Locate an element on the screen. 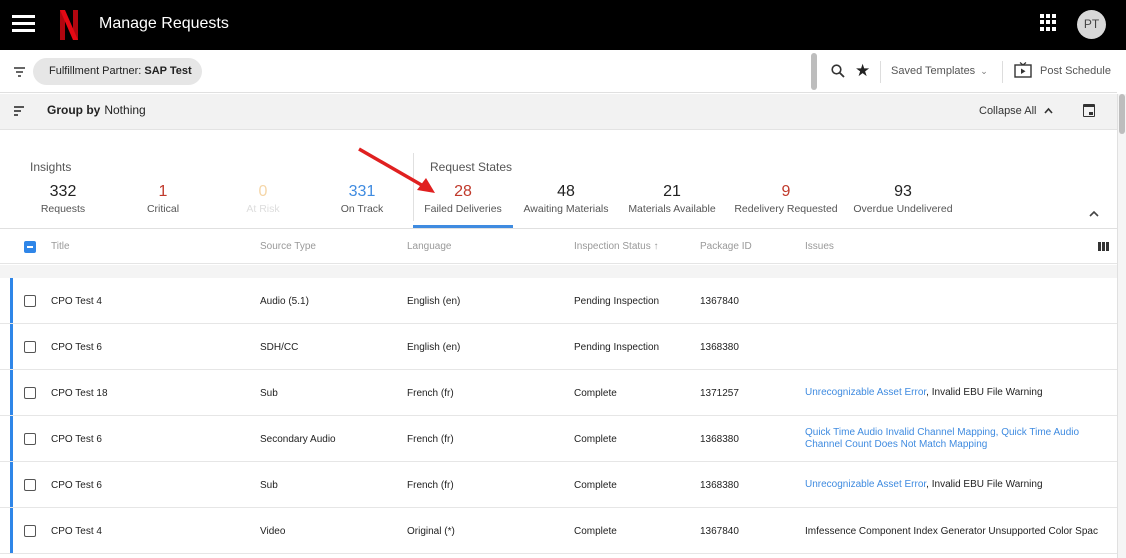 This screenshot has height=558, width=1126. cell-source-type: Video is located at coordinates (273, 531).